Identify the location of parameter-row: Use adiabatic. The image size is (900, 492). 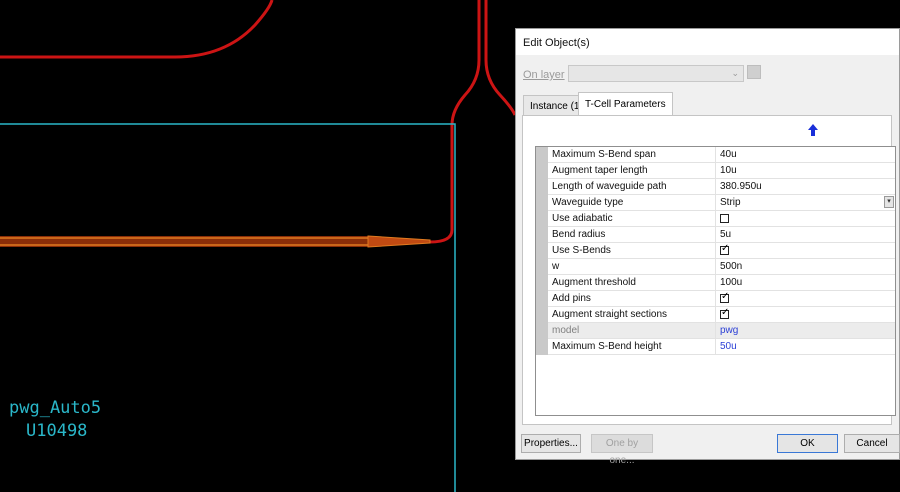
(715, 219).